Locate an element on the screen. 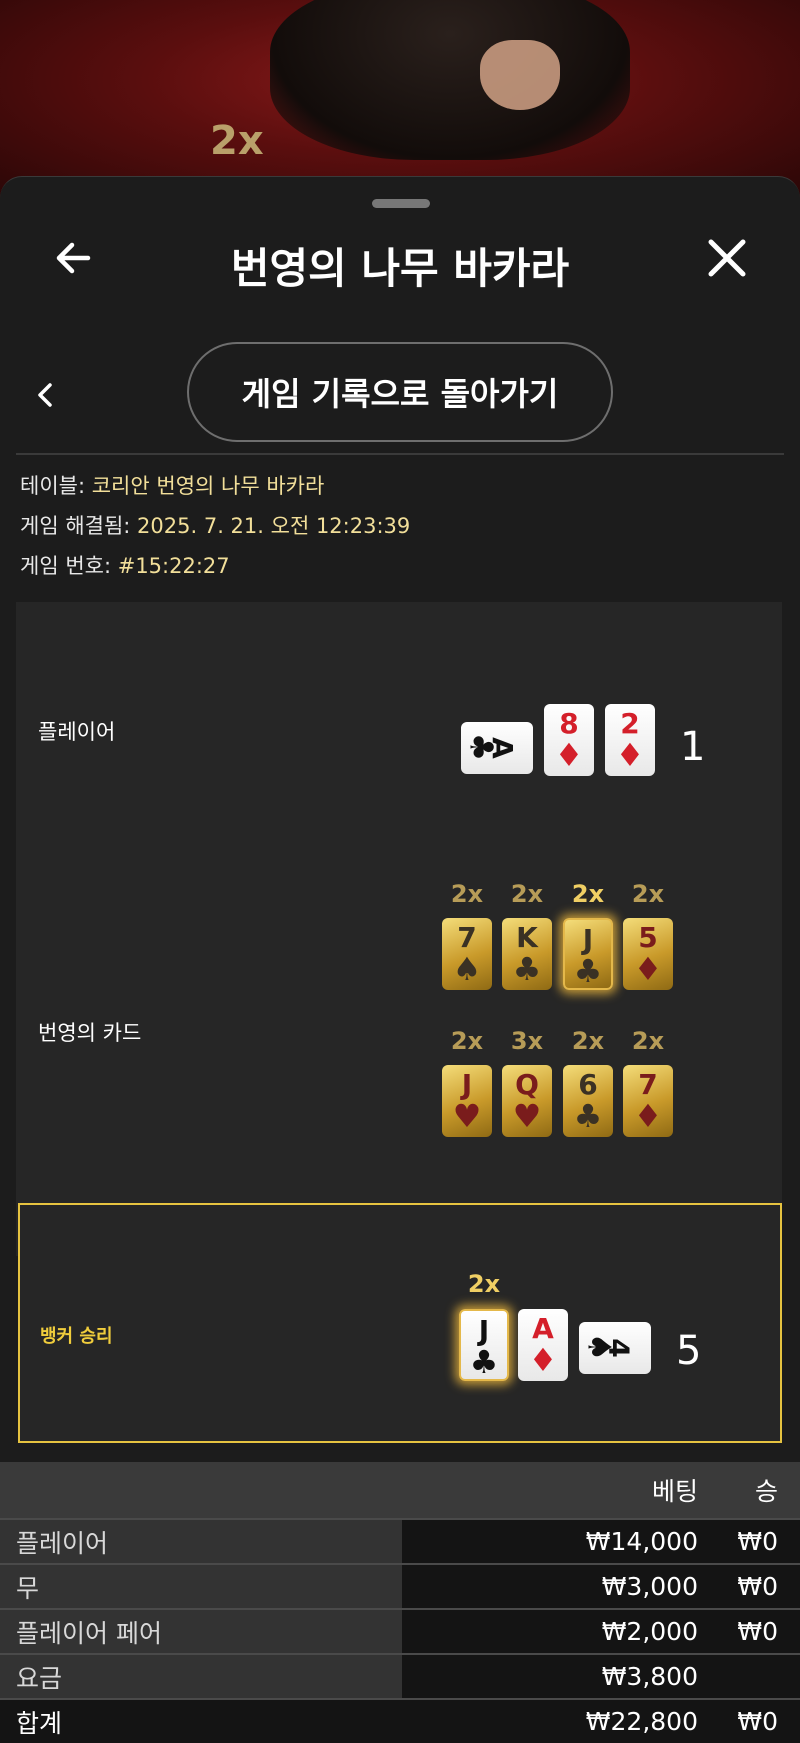 The height and width of the screenshot is (1743, 800). bets-row: 플레이어 ₩14,000 ₩0 is located at coordinates (400, 1540).